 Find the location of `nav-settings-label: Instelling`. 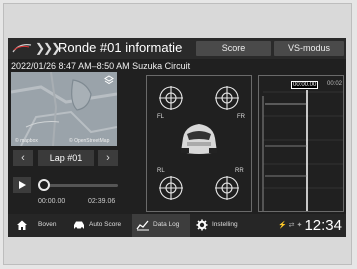

nav-settings-label: Instelling is located at coordinates (225, 224).